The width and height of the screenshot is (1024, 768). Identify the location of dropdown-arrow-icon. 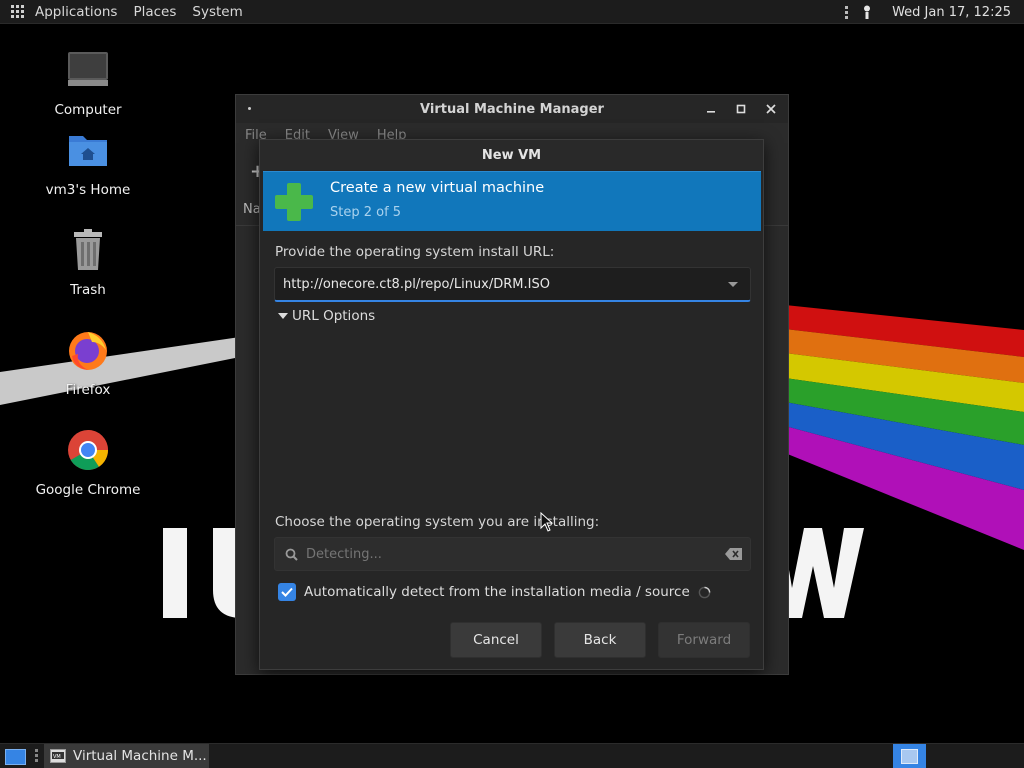
(733, 284).